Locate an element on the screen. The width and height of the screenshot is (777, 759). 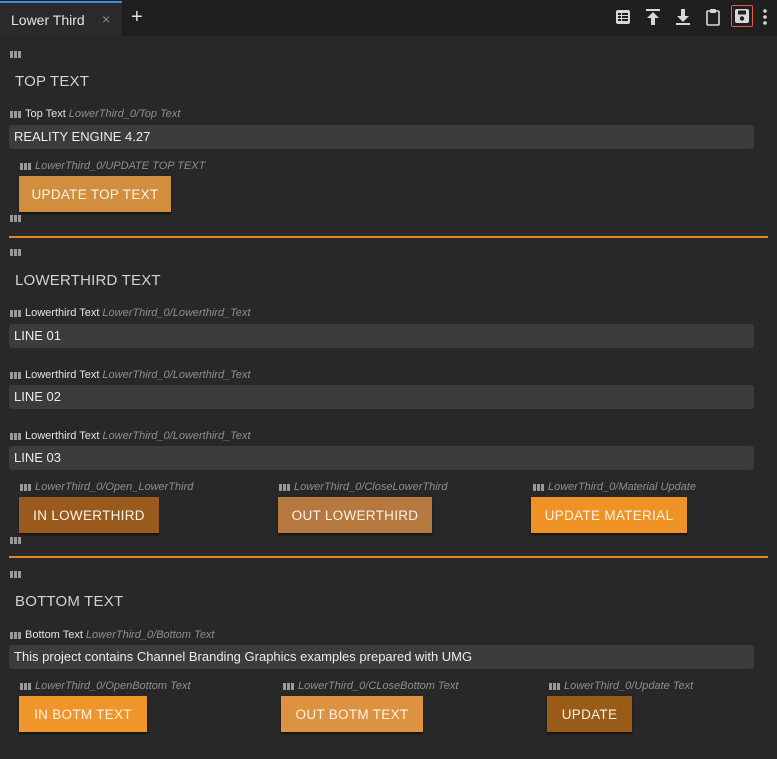
field-path: LowerThird_0/Bottom Text is located at coordinates (150, 635).